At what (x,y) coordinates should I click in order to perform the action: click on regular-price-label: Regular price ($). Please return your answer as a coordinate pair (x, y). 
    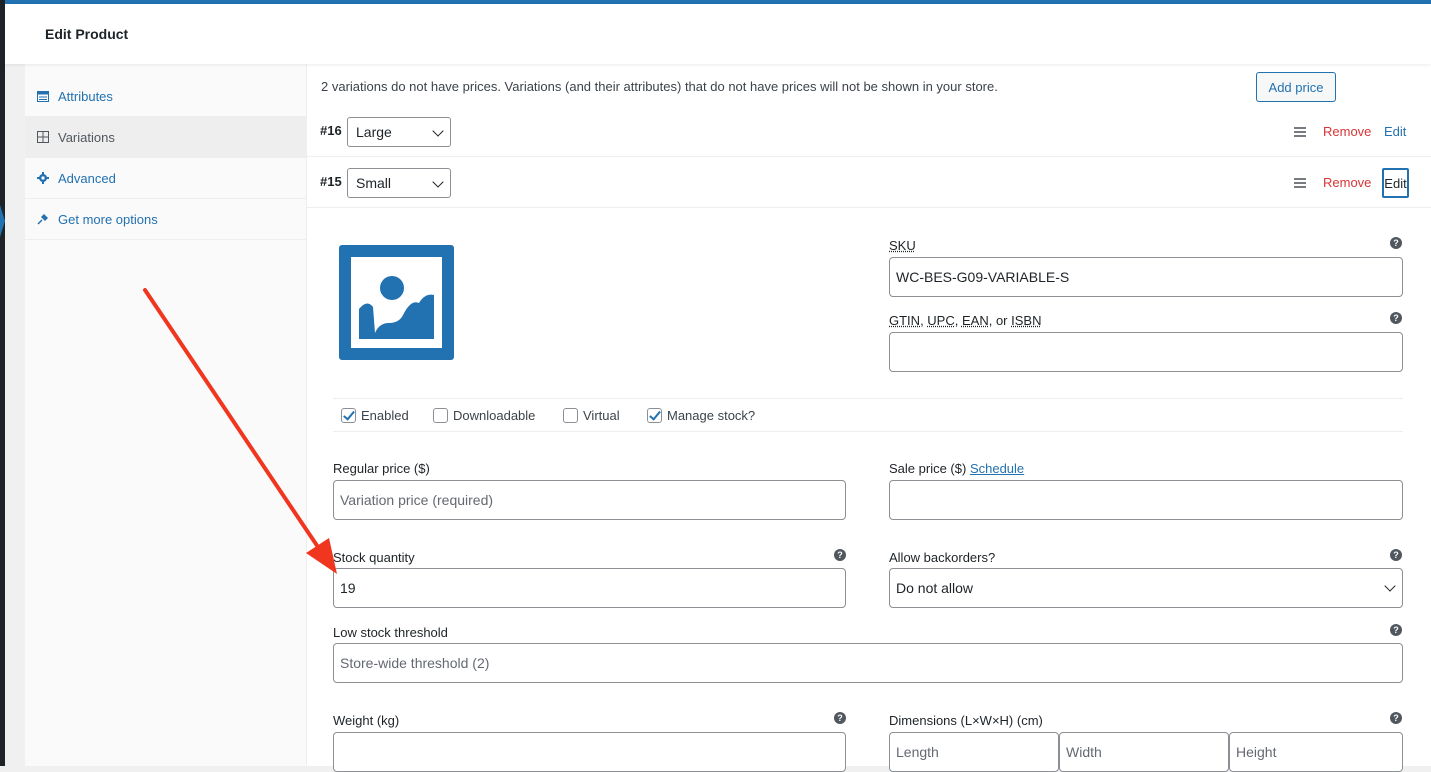
    Looking at the image, I should click on (381, 468).